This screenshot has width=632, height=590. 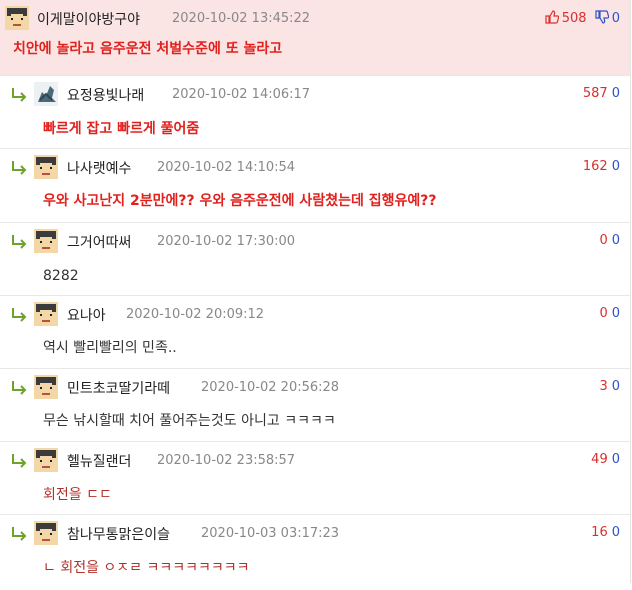 I want to click on author-nick: 요정용빛나래, so click(x=105, y=95).